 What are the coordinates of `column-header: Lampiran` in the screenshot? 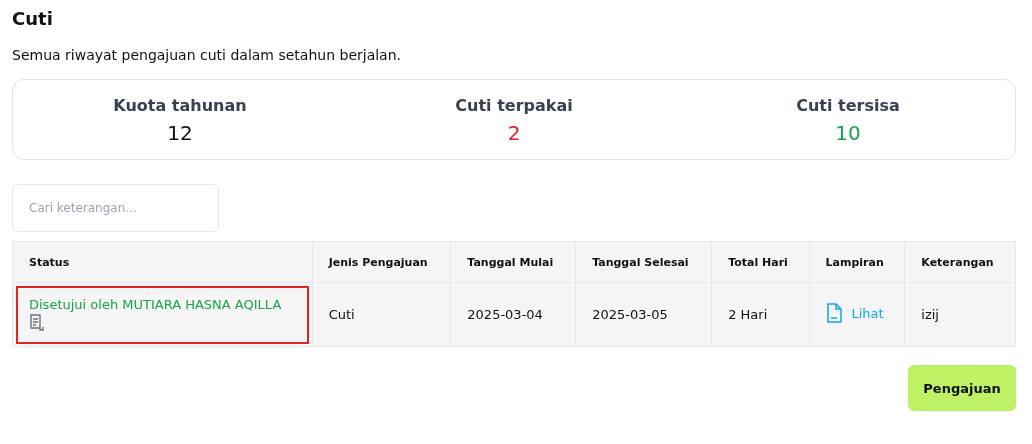 It's located at (857, 262).